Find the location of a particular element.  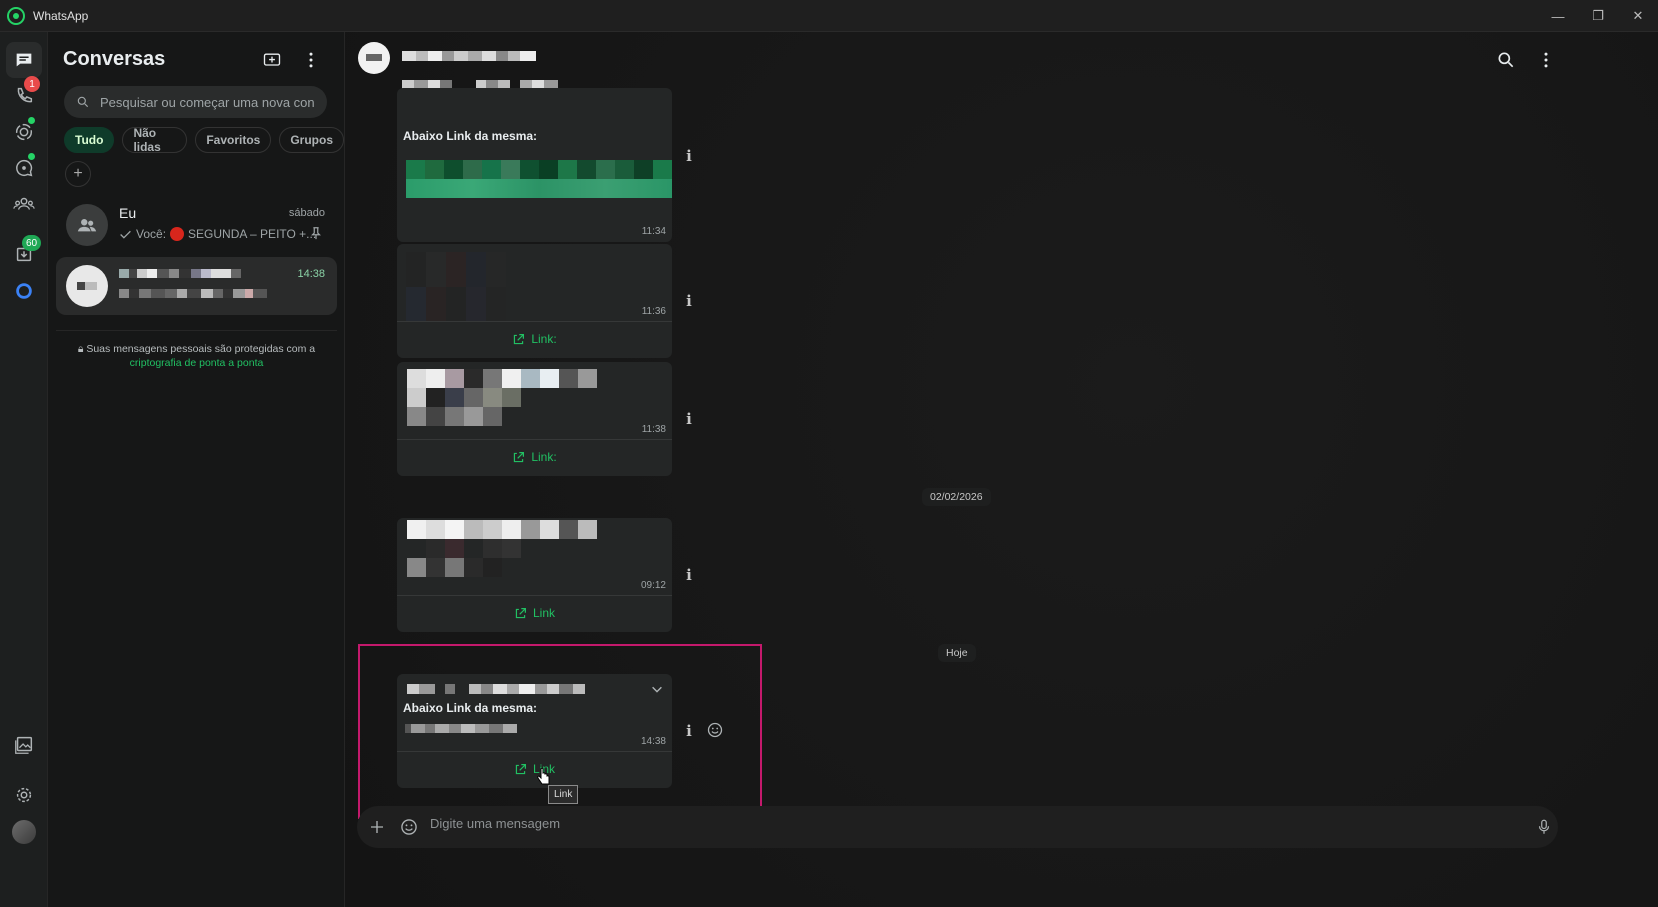

message-composer is located at coordinates (957, 827).